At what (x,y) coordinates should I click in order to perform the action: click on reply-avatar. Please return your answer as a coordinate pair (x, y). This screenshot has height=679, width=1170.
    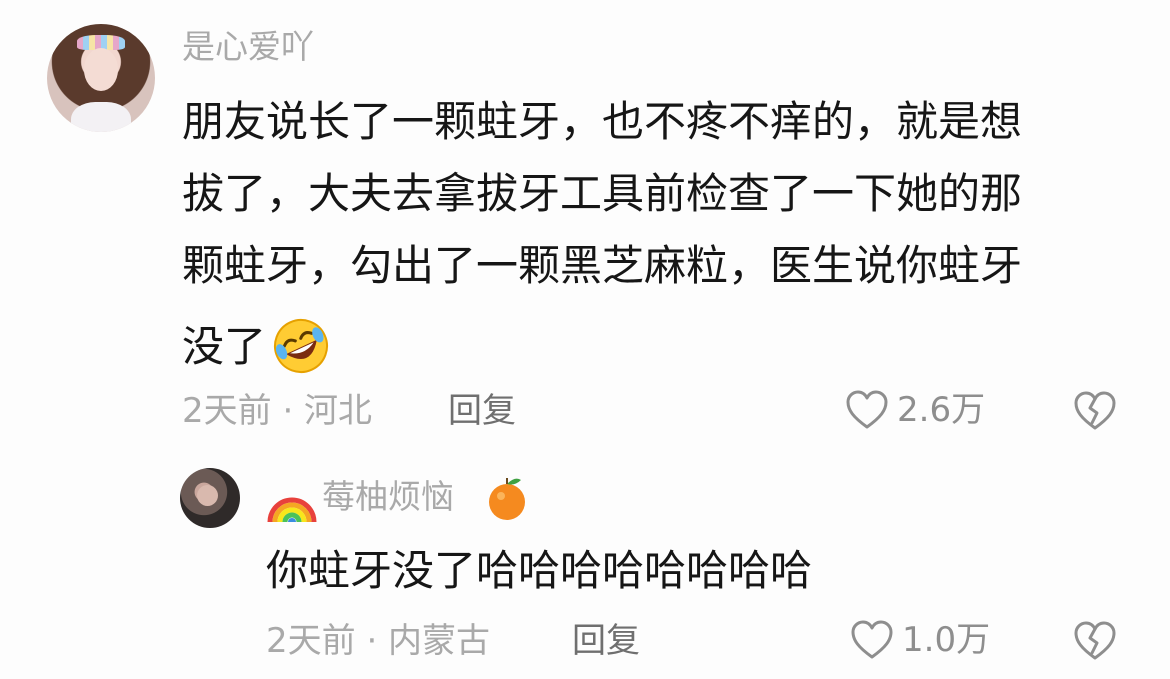
    Looking at the image, I should click on (210, 498).